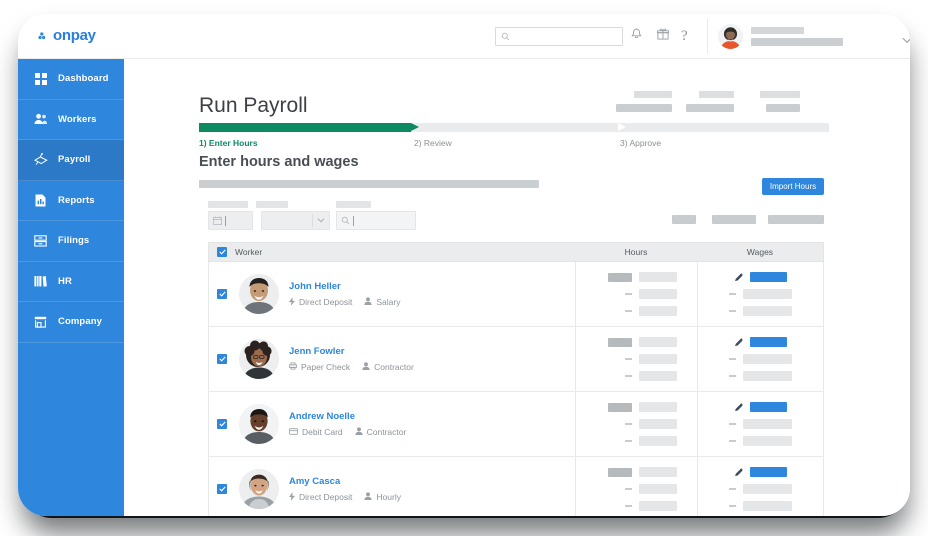 The height and width of the screenshot is (536, 928). Describe the element at coordinates (80, 322) in the screenshot. I see `sidebar-item-label: Company` at that location.